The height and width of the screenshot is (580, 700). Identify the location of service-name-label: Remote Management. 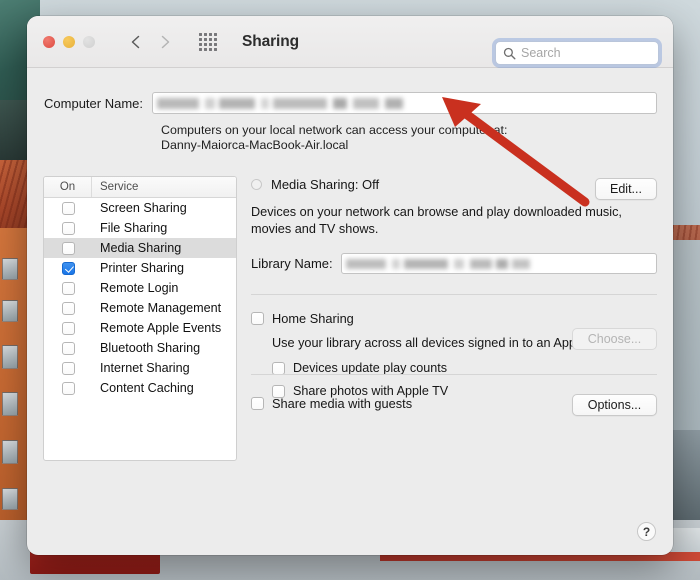
(161, 308).